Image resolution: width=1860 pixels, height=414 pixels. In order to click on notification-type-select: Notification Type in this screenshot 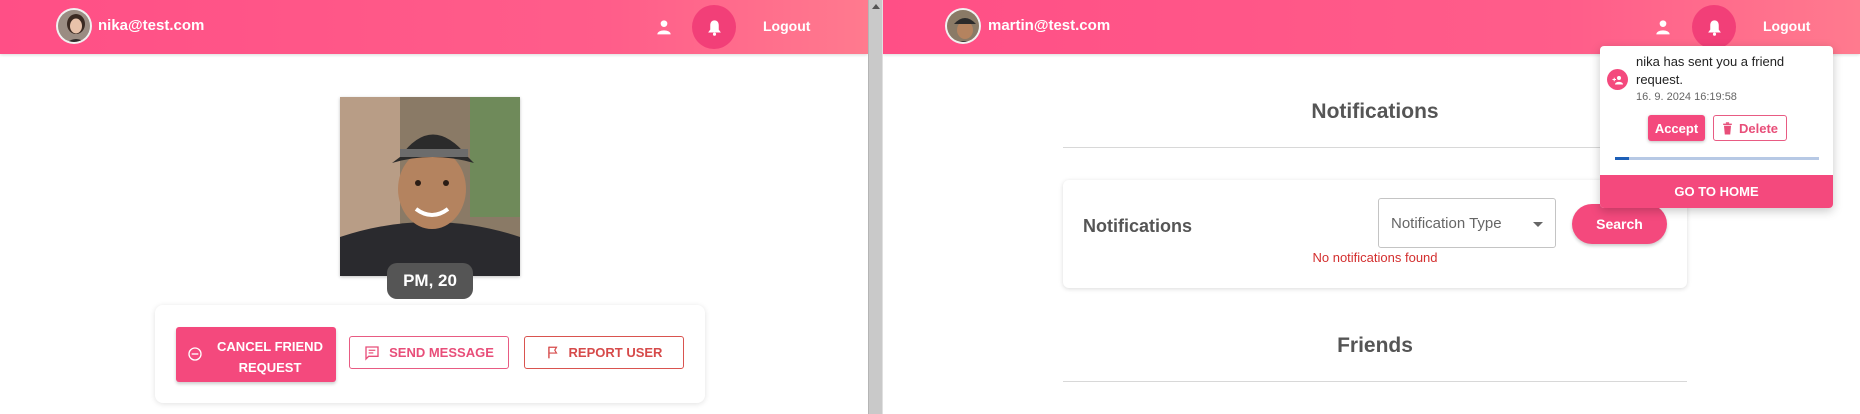, I will do `click(1467, 223)`.